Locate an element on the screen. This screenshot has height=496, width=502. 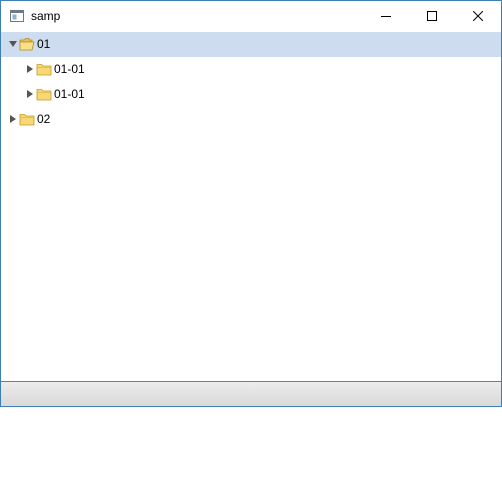
tree-node-label: 02 is located at coordinates (44, 119).